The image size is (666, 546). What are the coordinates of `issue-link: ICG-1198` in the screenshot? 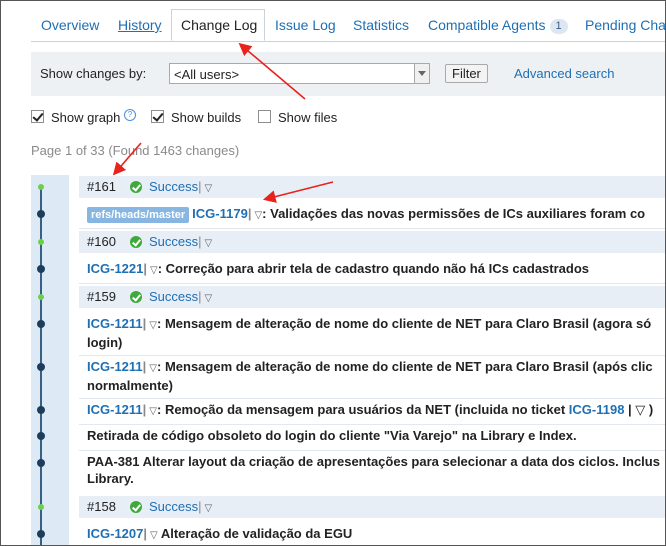 It's located at (597, 409).